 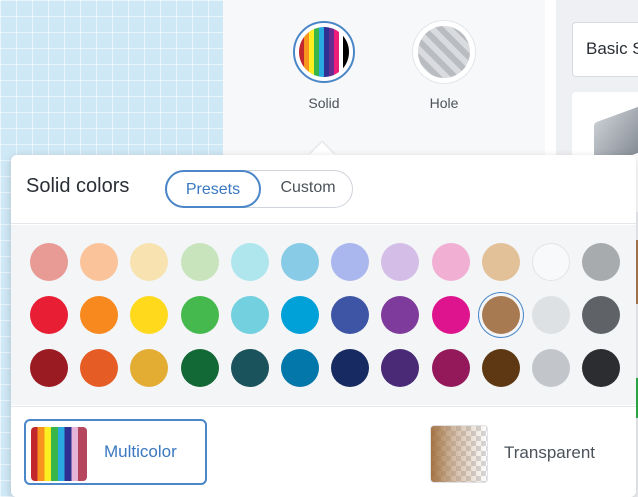 I want to click on striped-hole-icon, so click(x=444, y=52).